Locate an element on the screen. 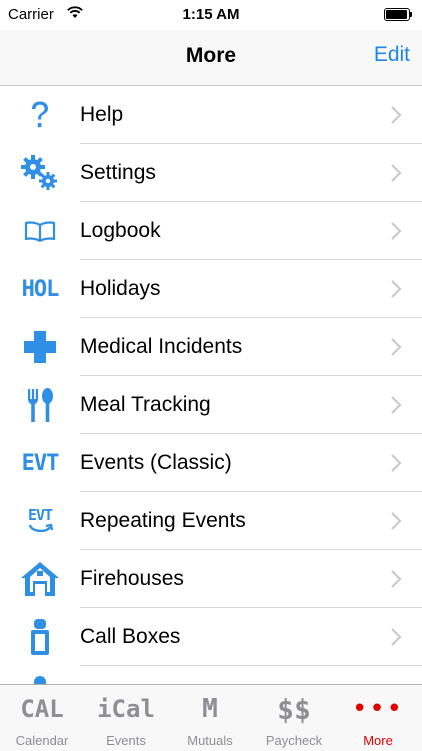  gears-icon is located at coordinates (40, 173).